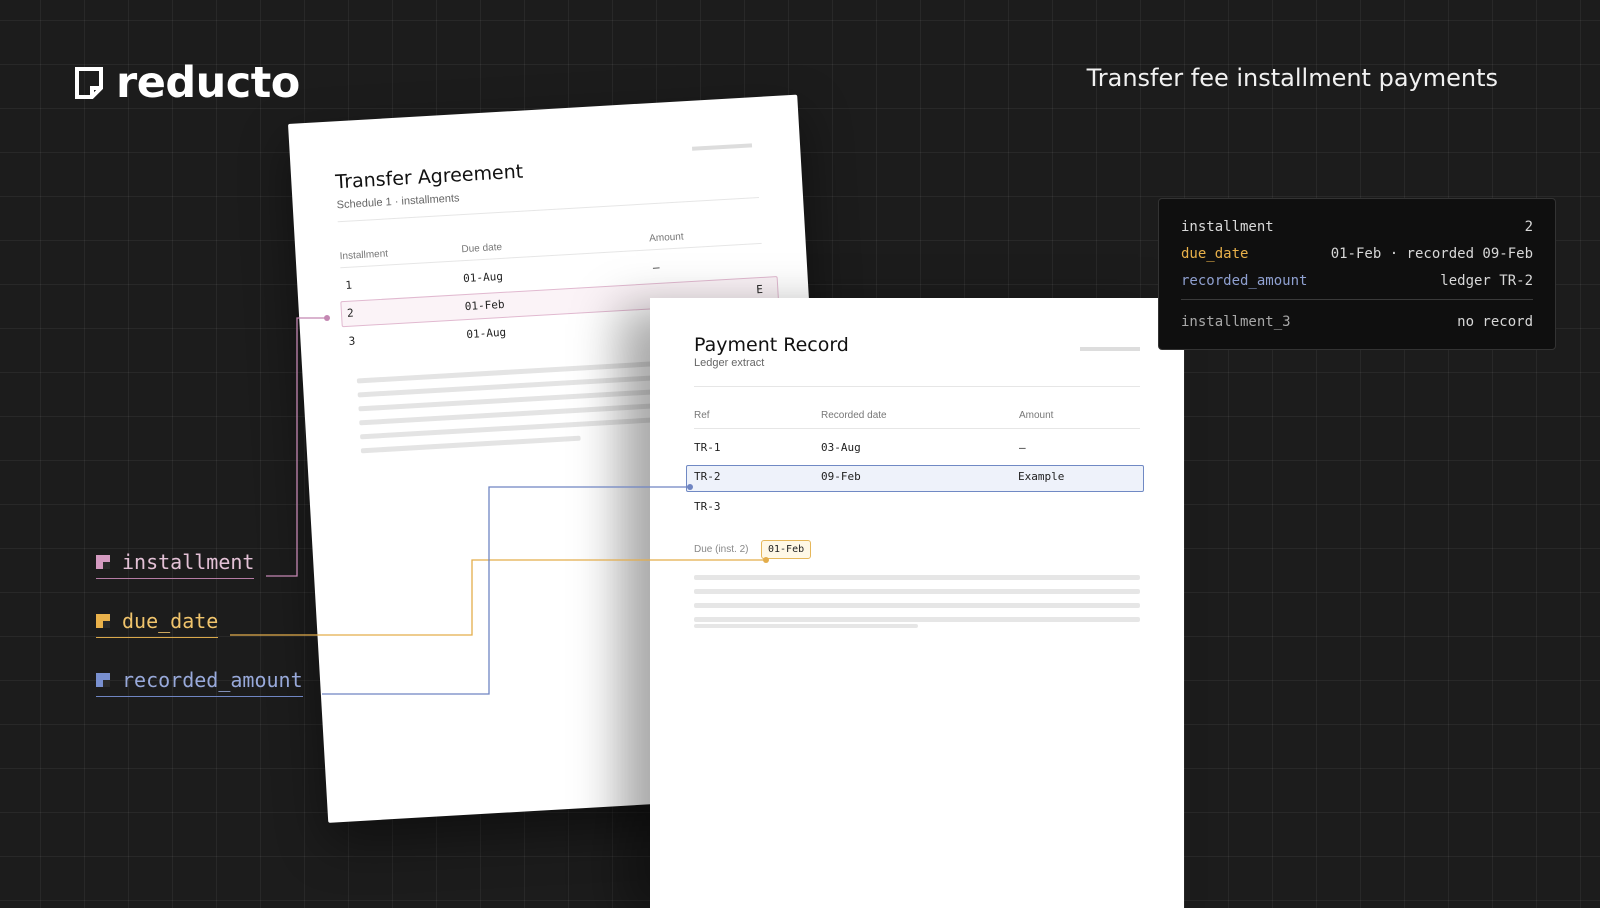  I want to click on cell-installment: 3, so click(352, 341).